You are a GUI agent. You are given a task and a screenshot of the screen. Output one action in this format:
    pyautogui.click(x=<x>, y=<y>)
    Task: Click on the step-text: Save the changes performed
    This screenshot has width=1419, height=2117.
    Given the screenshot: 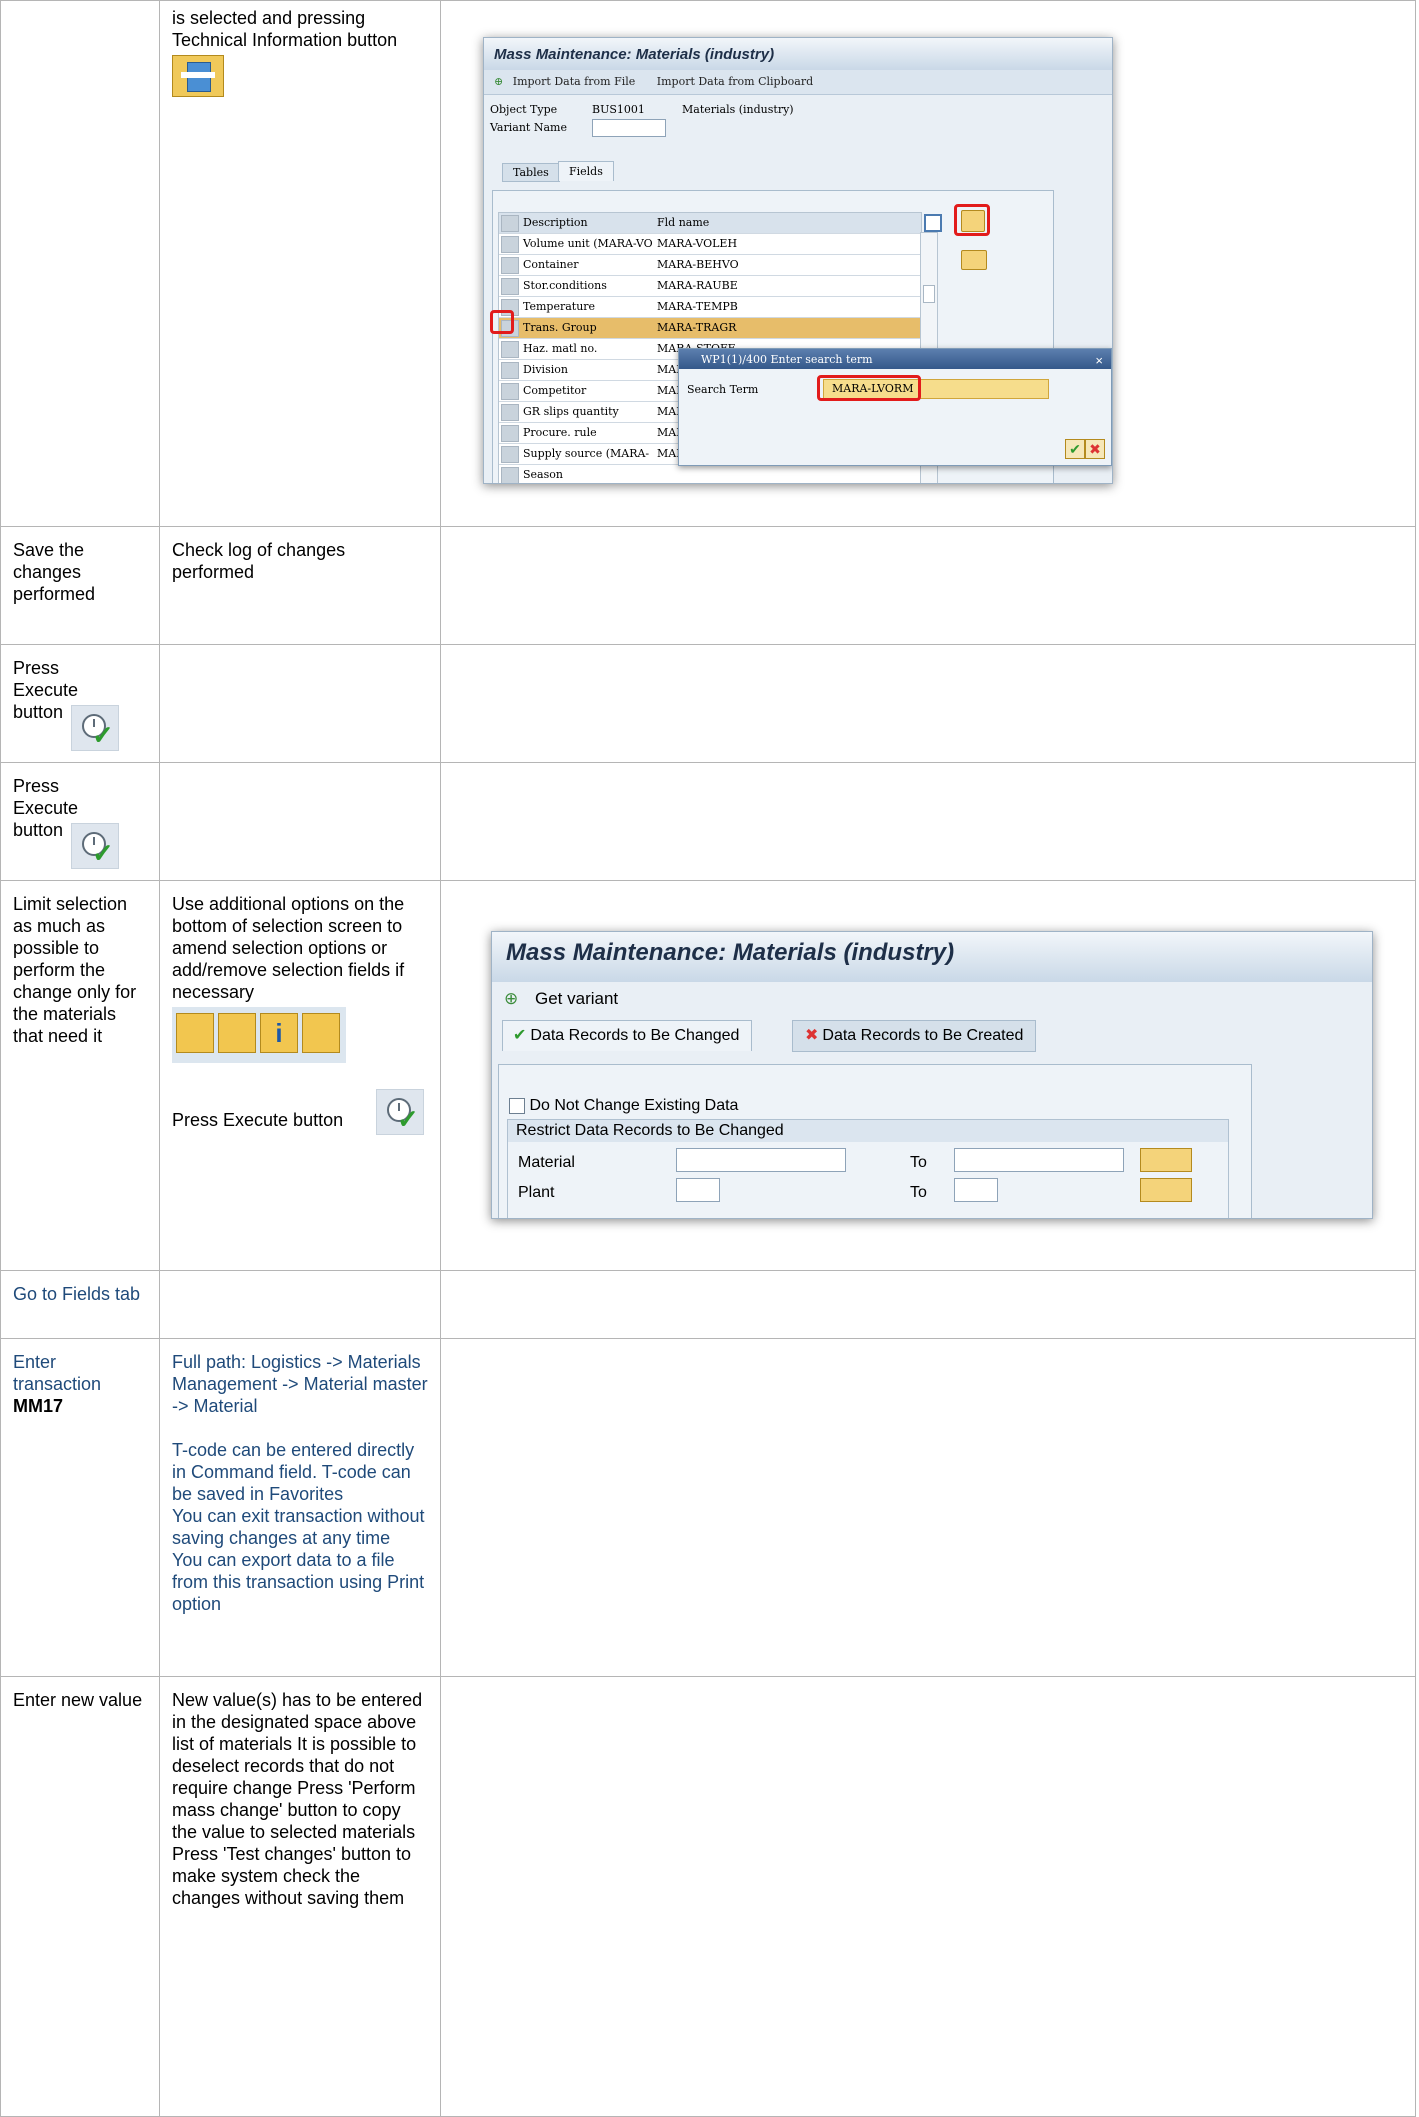 What is the action you would take?
    pyautogui.click(x=54, y=572)
    